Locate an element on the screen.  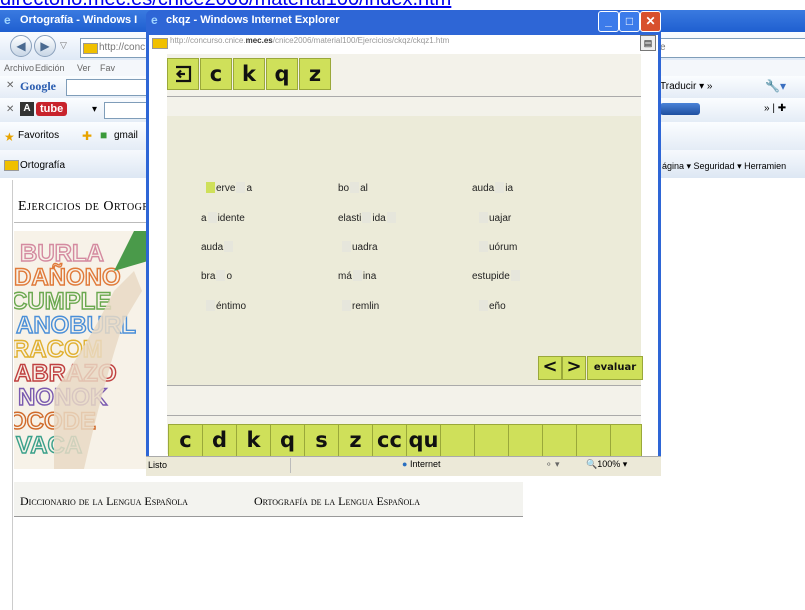
answer-tile-k: k is located at coordinates (253, 440).